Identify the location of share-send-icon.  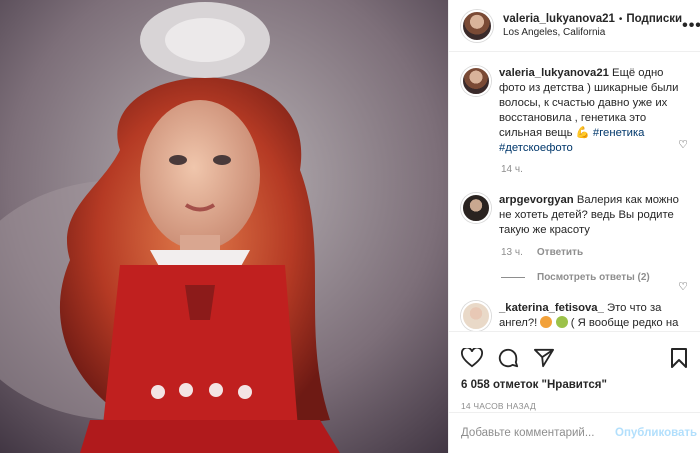
(544, 358).